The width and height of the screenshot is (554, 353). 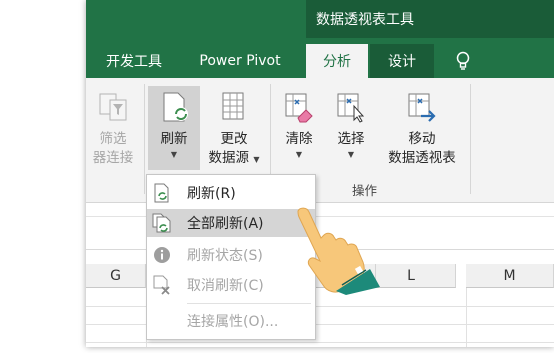 What do you see at coordinates (299, 139) in the screenshot?
I see `clear-label: 清除` at bounding box center [299, 139].